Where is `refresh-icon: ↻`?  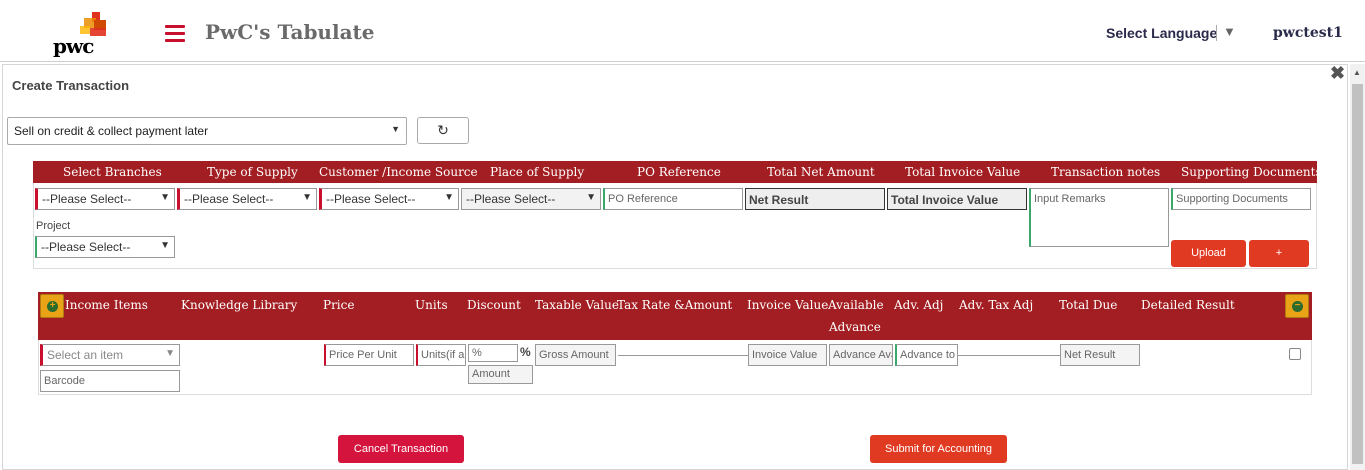
refresh-icon: ↻ is located at coordinates (443, 130).